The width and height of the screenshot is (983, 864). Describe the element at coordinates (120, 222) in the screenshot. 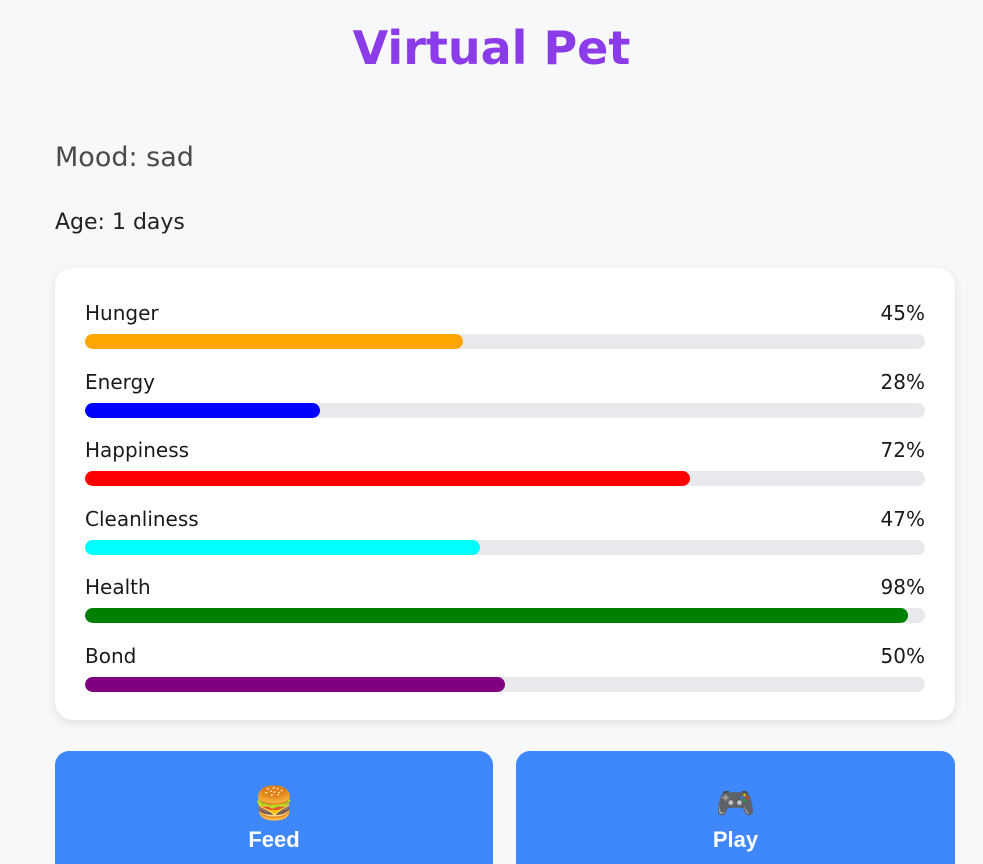

I see `age-text: Age: 1 days` at that location.